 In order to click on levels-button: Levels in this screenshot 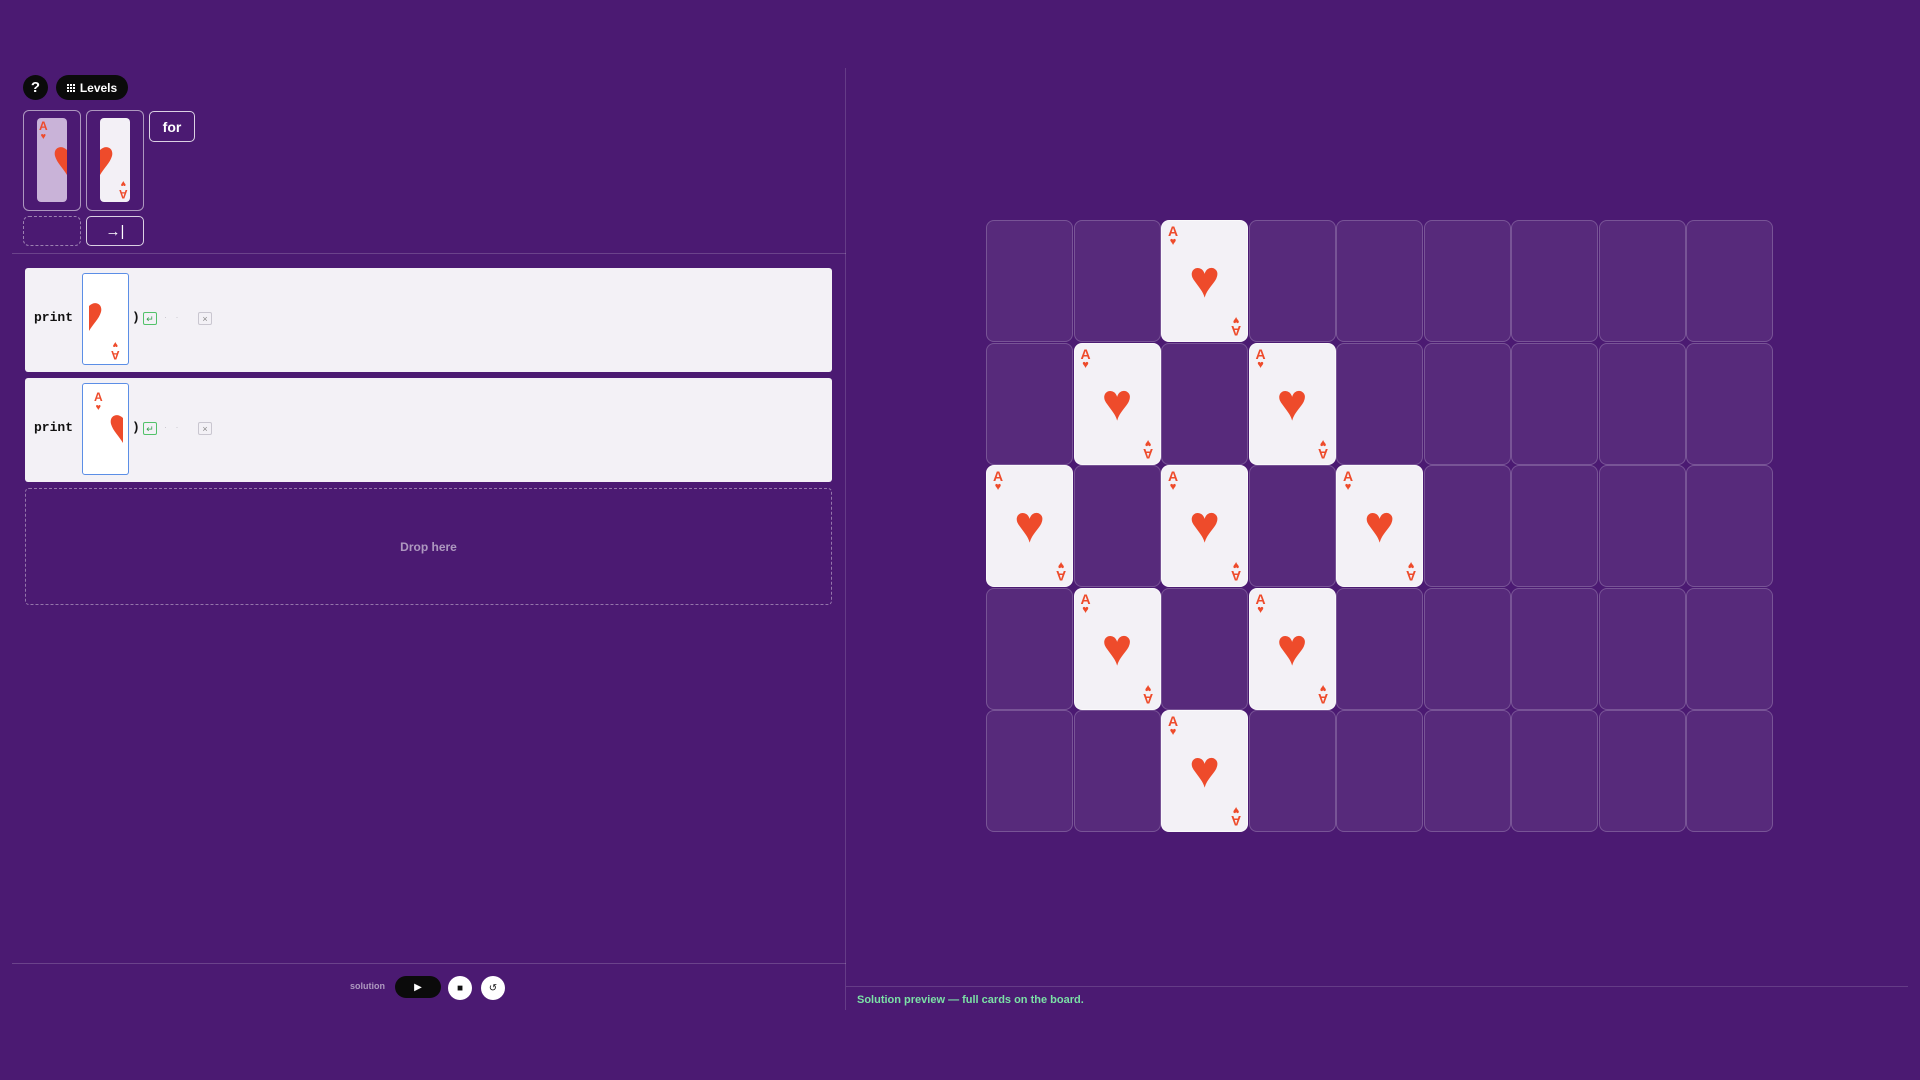, I will do `click(92, 87)`.